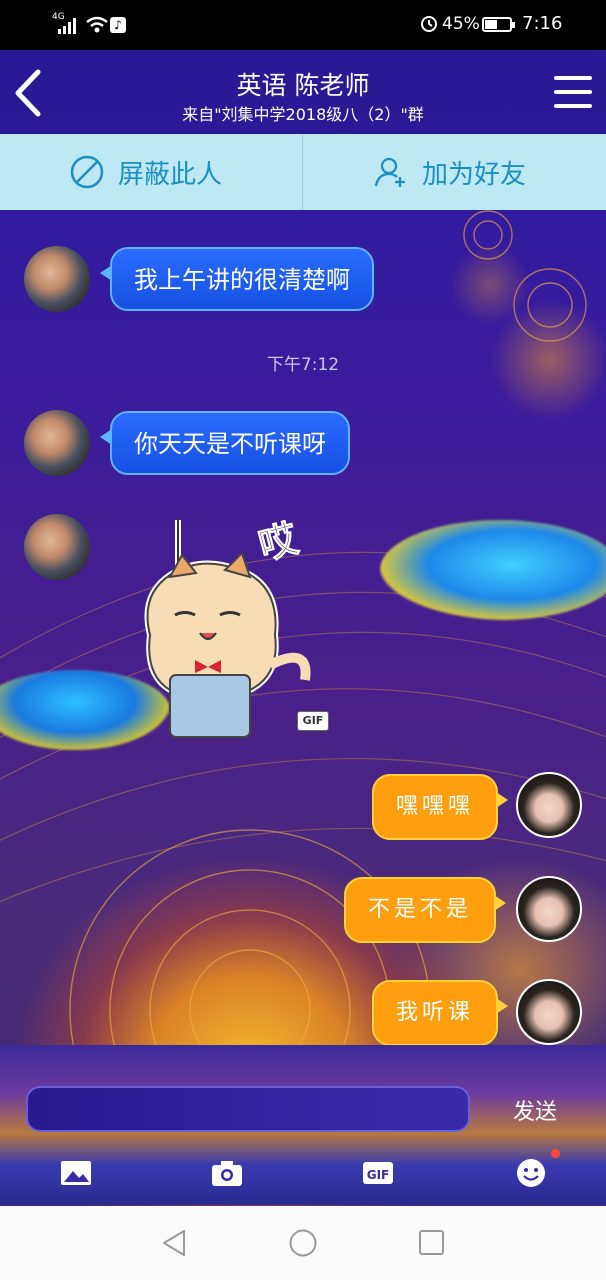 This screenshot has width=606, height=1280. I want to click on block-user-button: 屏蔽此人, so click(146, 172).